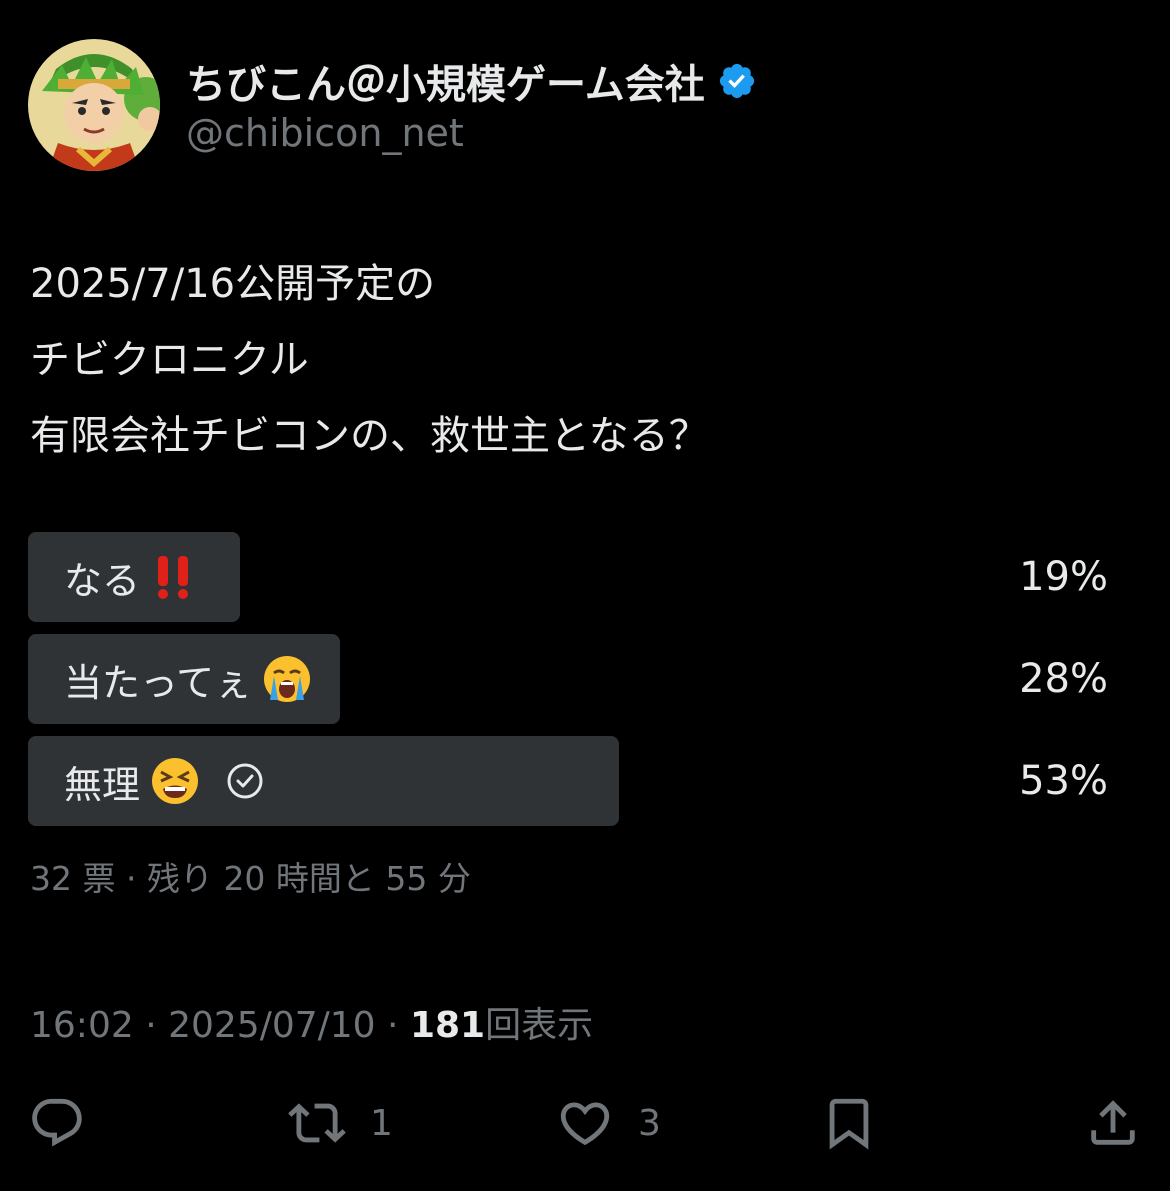 The width and height of the screenshot is (1170, 1191). I want to click on poll-meta: 32 票 · 残り 20 時間と 55 分, so click(250, 878).